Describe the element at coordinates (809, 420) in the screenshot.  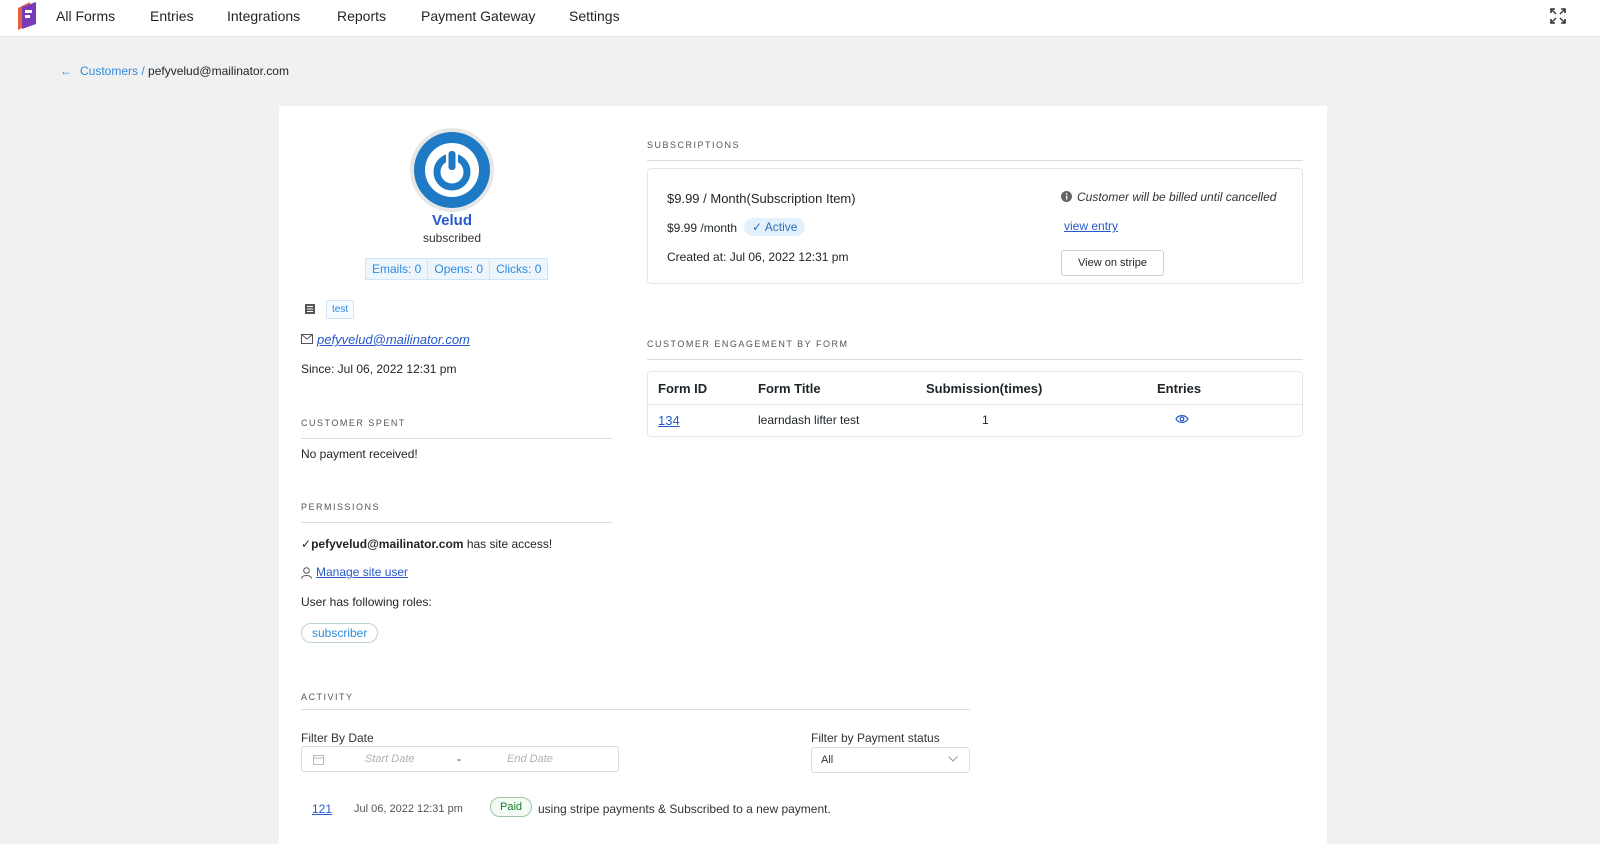
I see `form-title-cell: learndash lifter test` at that location.